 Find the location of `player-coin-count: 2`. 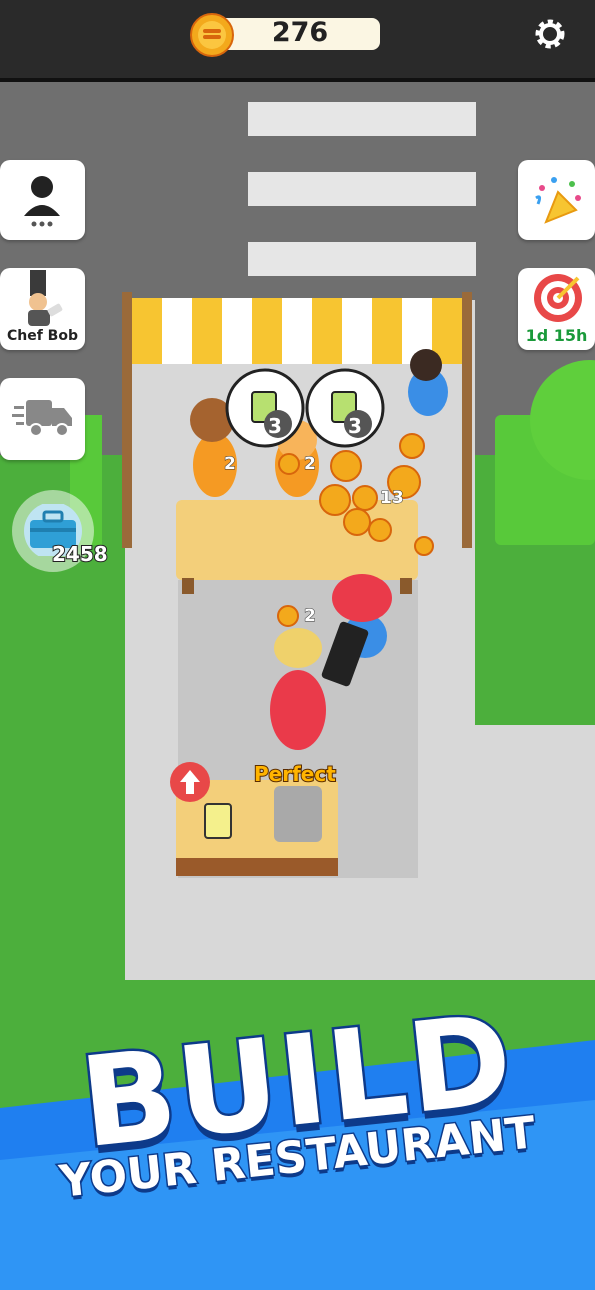

player-coin-count: 2 is located at coordinates (310, 616).